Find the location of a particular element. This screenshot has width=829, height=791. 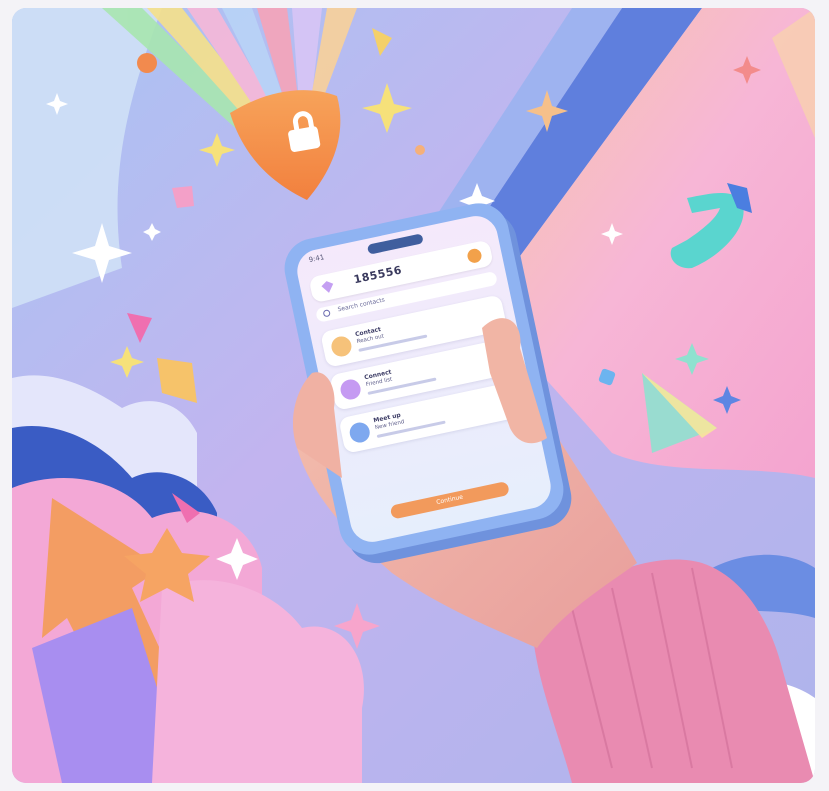

card-meta: 12:30 is located at coordinates (496, 349).